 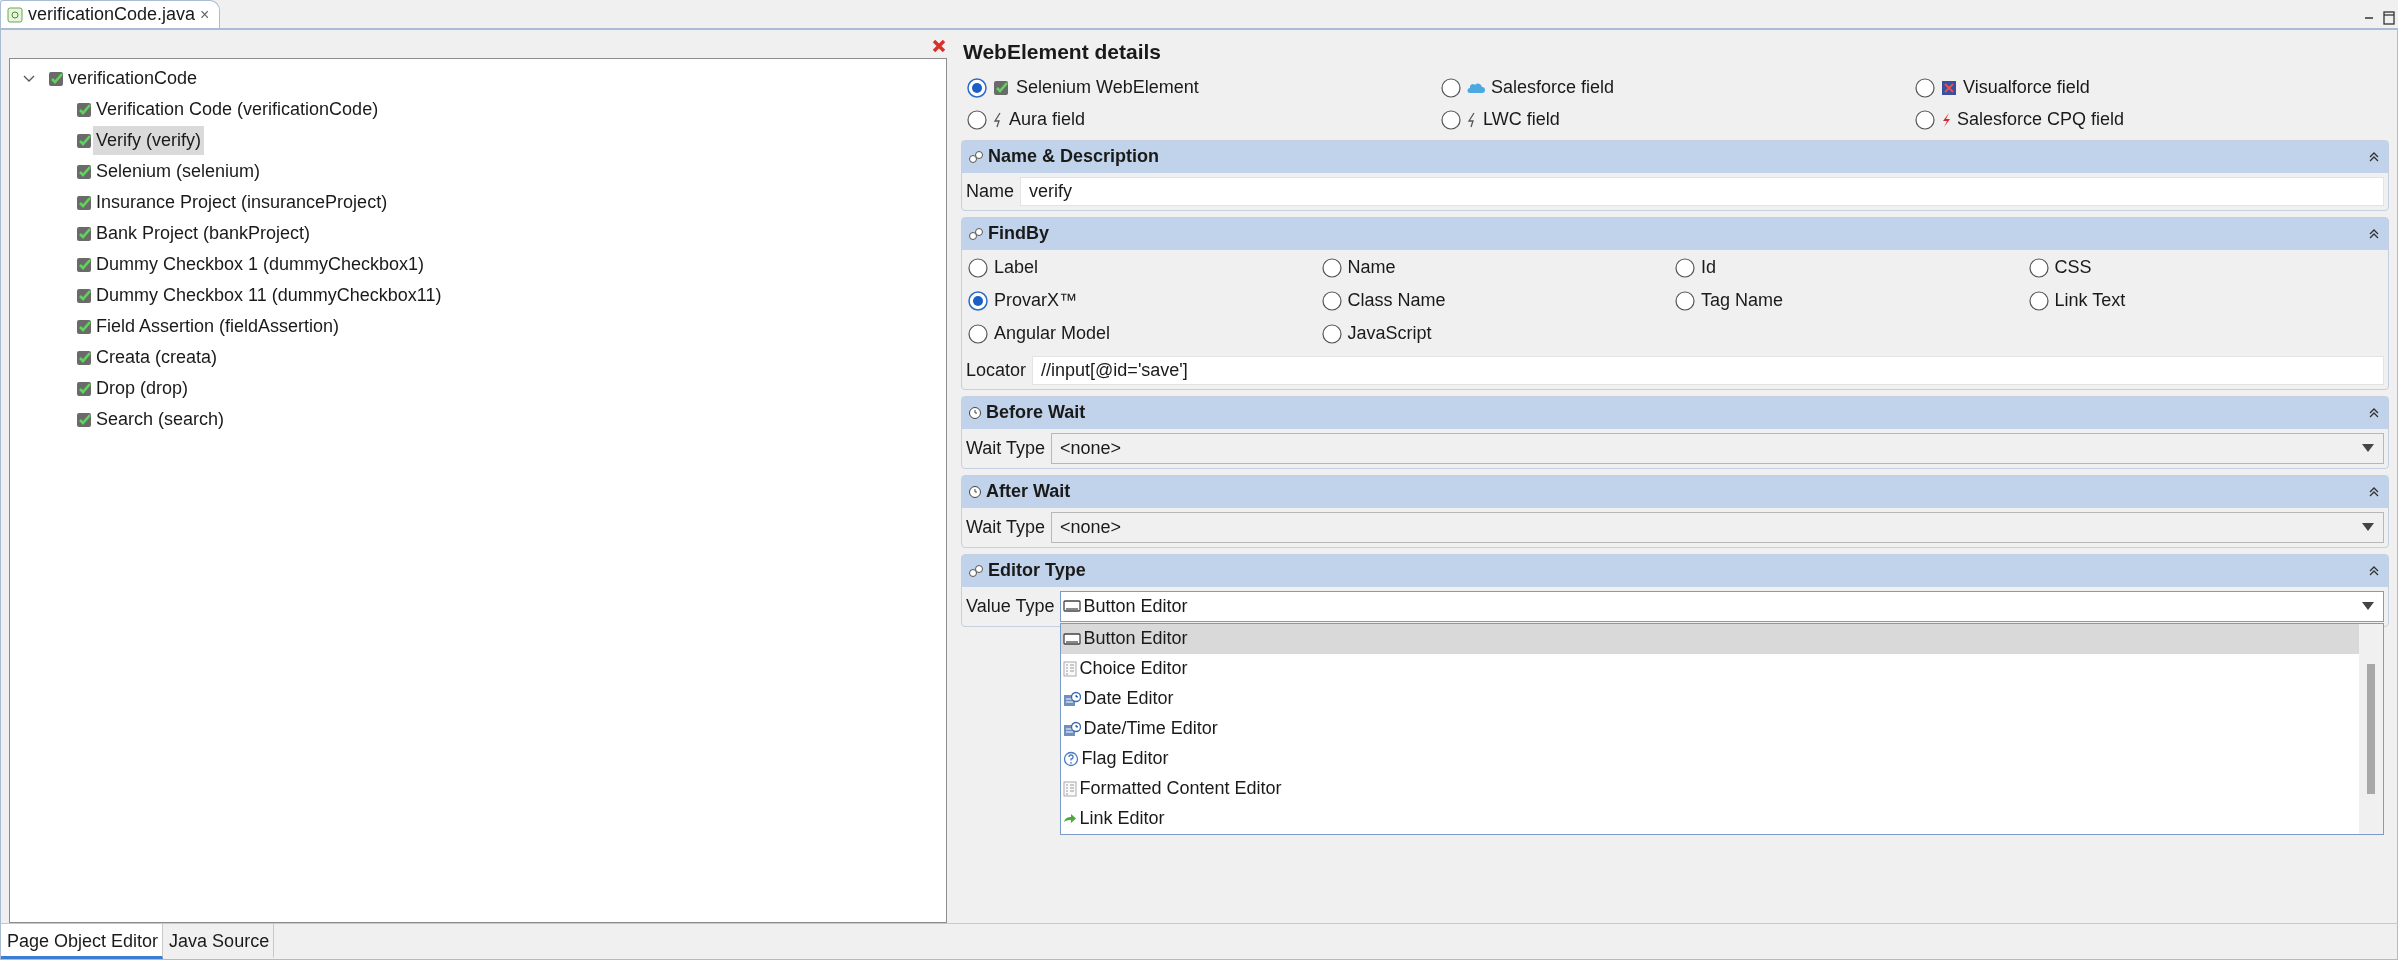 What do you see at coordinates (1949, 87) in the screenshot?
I see `crossed-square-icon` at bounding box center [1949, 87].